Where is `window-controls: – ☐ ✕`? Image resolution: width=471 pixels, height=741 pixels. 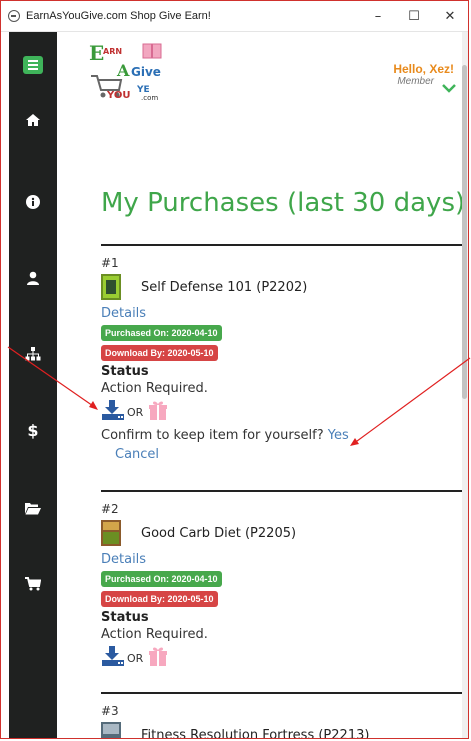
window-controls: – ☐ ✕ is located at coordinates (414, 16).